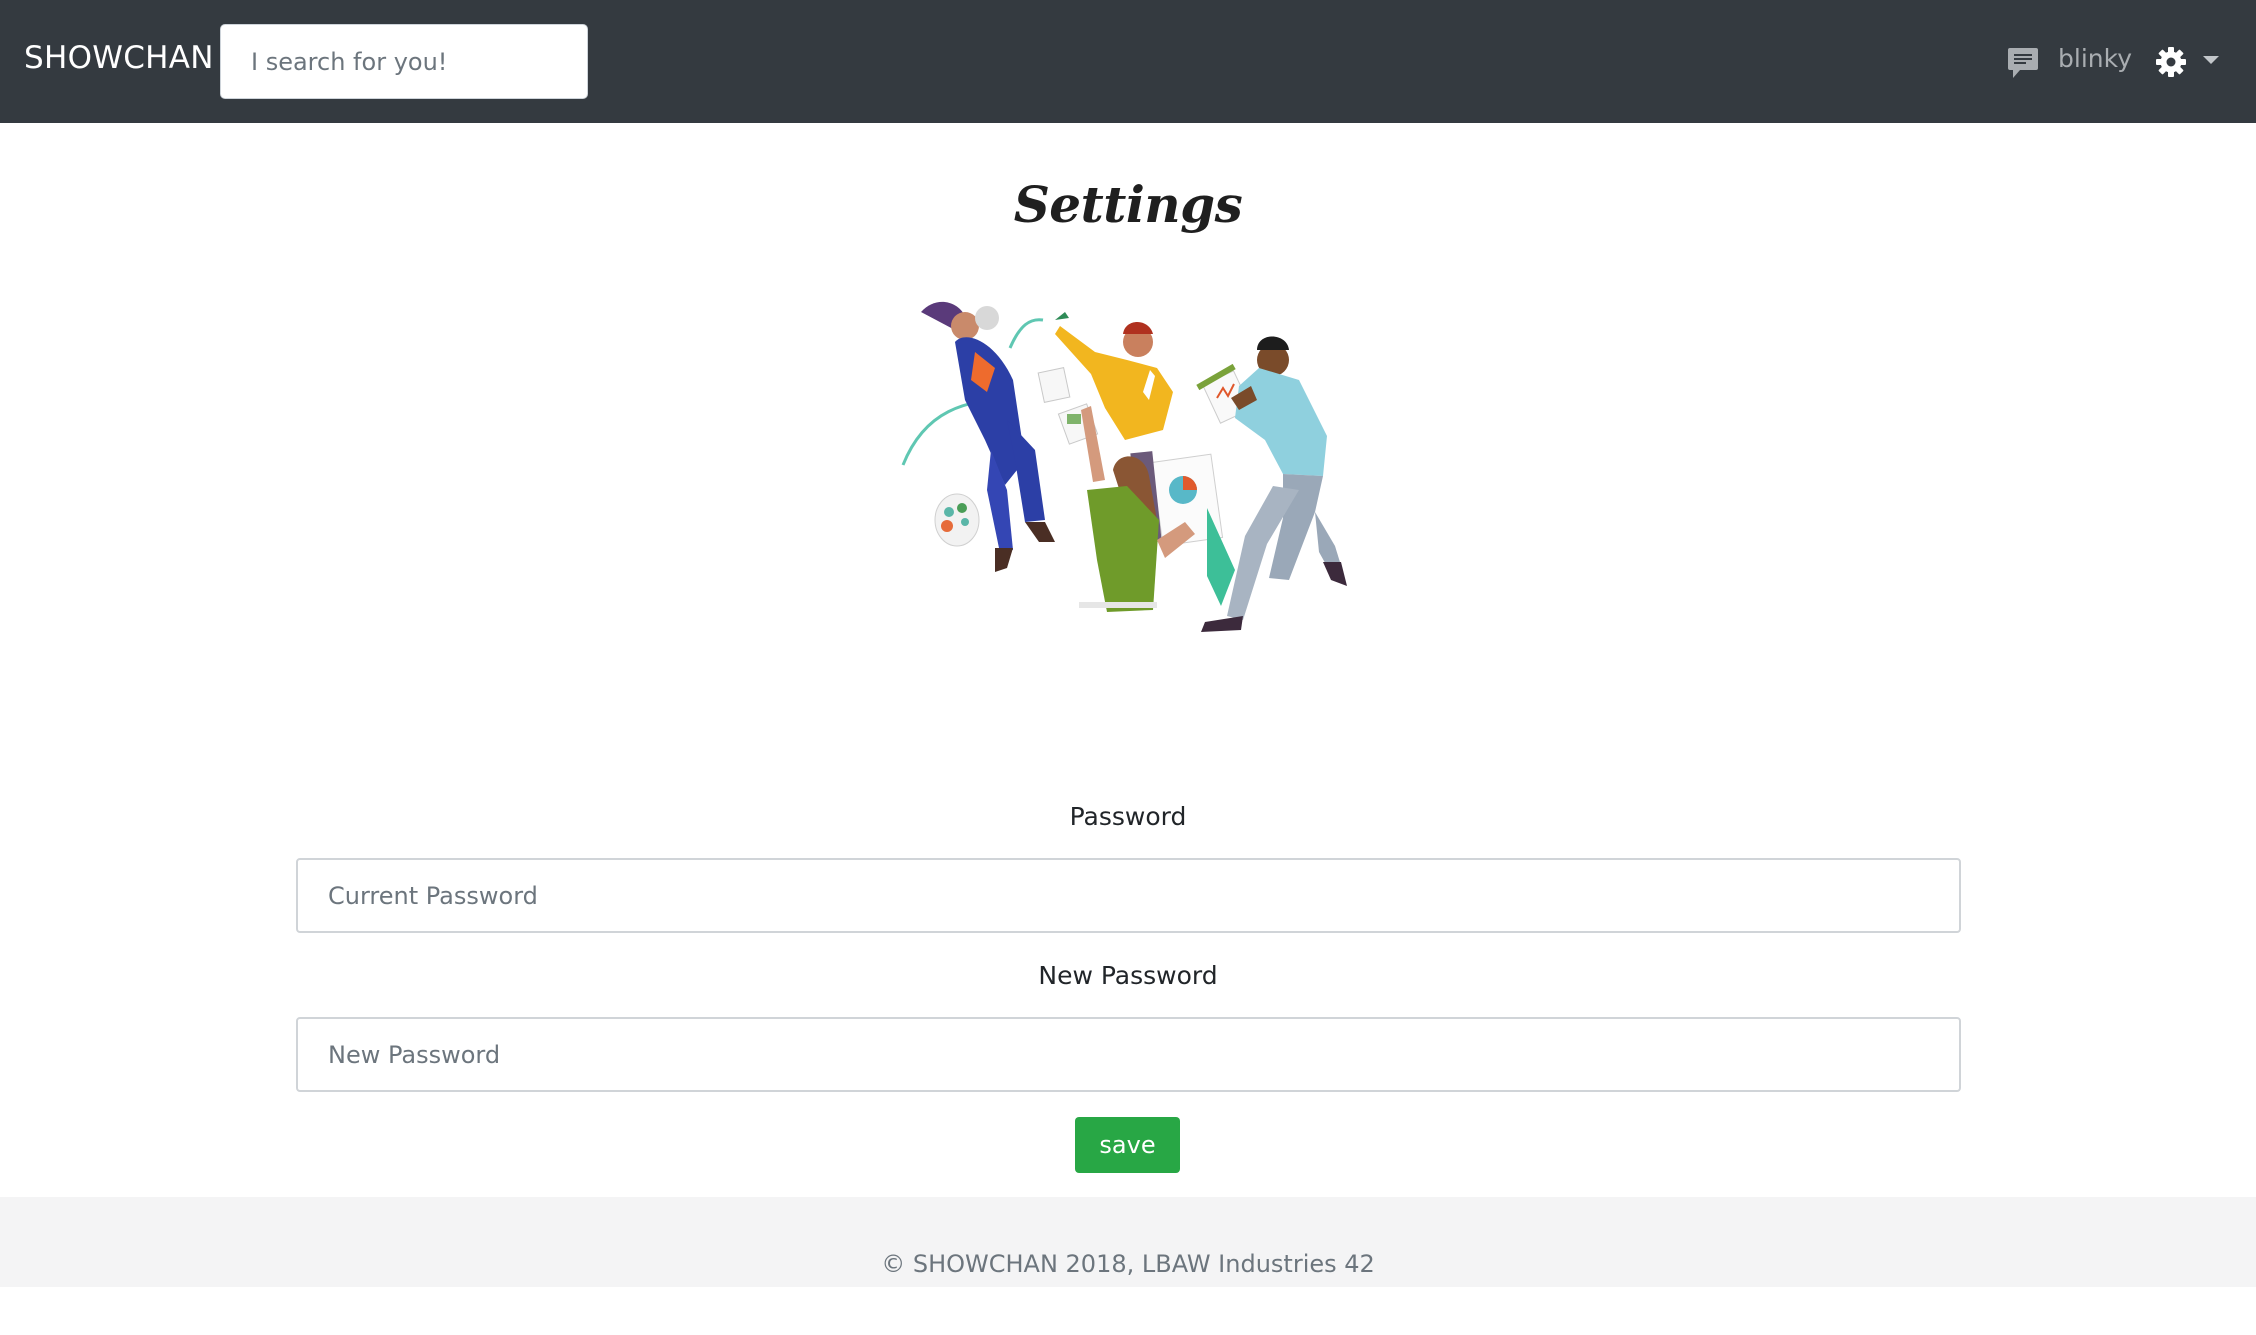 Image resolution: width=2256 pixels, height=1335 pixels. What do you see at coordinates (1128, 204) in the screenshot?
I see `page-title: Settings` at bounding box center [1128, 204].